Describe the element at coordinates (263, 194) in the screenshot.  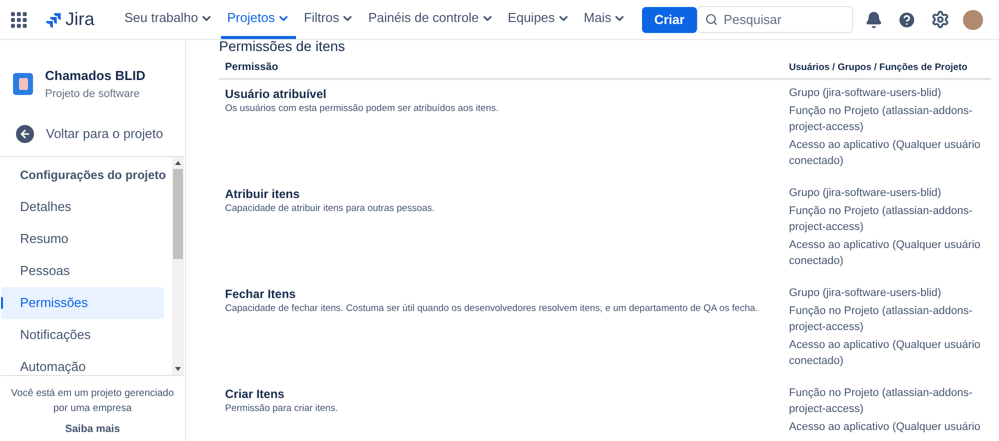
I see `permission-name: Atribuir itens` at that location.